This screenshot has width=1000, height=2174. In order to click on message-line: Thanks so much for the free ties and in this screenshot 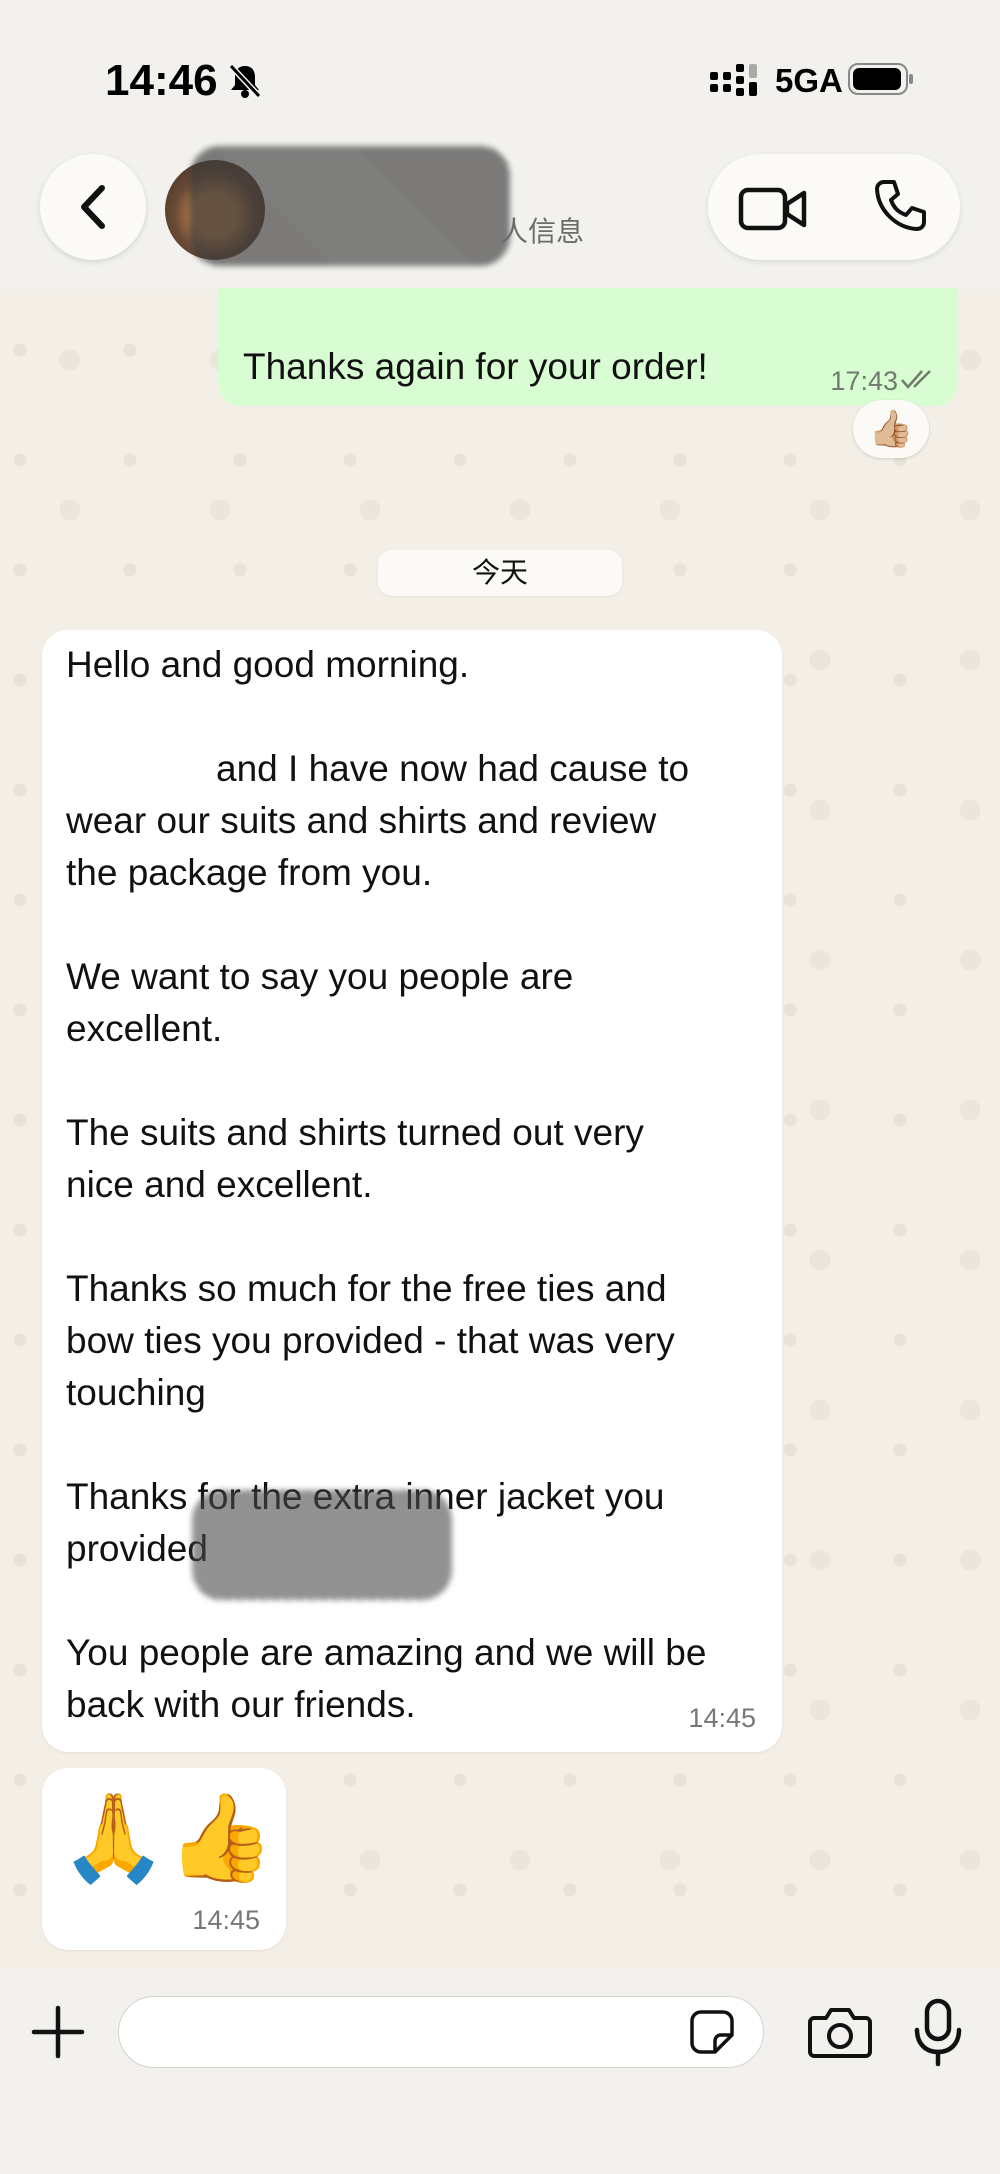, I will do `click(366, 1288)`.